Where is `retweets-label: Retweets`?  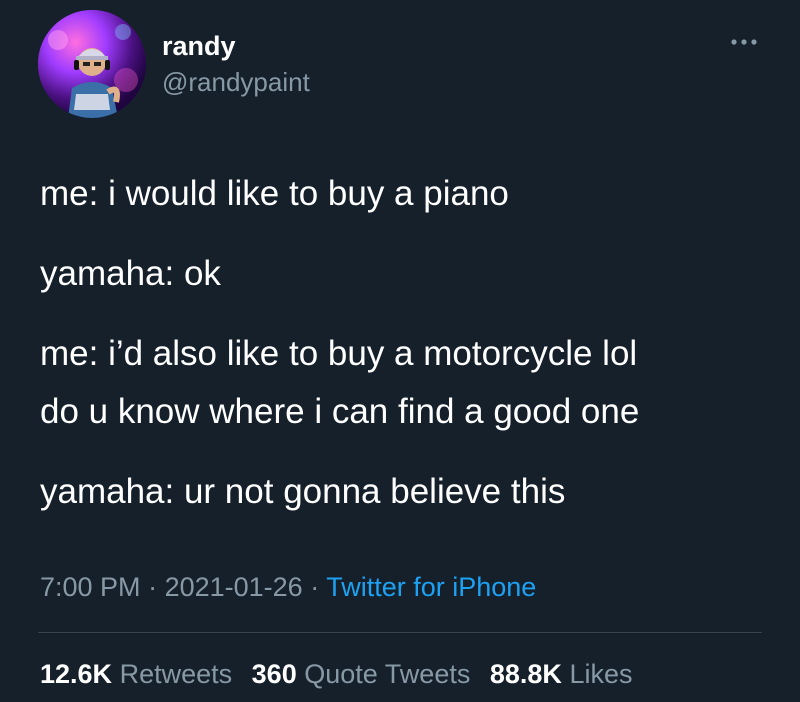 retweets-label: Retweets is located at coordinates (176, 674).